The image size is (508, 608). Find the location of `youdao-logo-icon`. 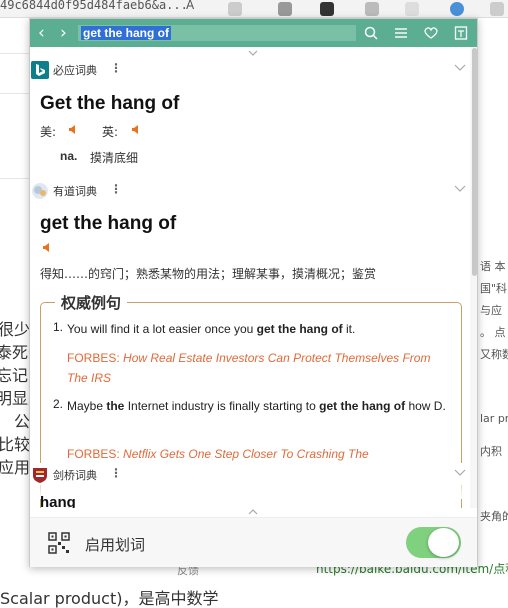

youdao-logo-icon is located at coordinates (40, 191).